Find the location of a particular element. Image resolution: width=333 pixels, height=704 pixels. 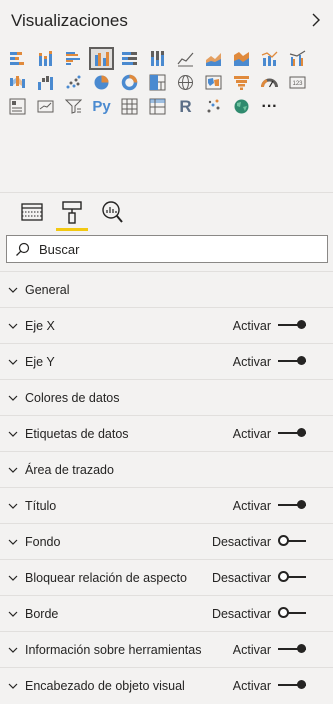

format-card: Encabezado de objeto visual Activar is located at coordinates (166, 685).